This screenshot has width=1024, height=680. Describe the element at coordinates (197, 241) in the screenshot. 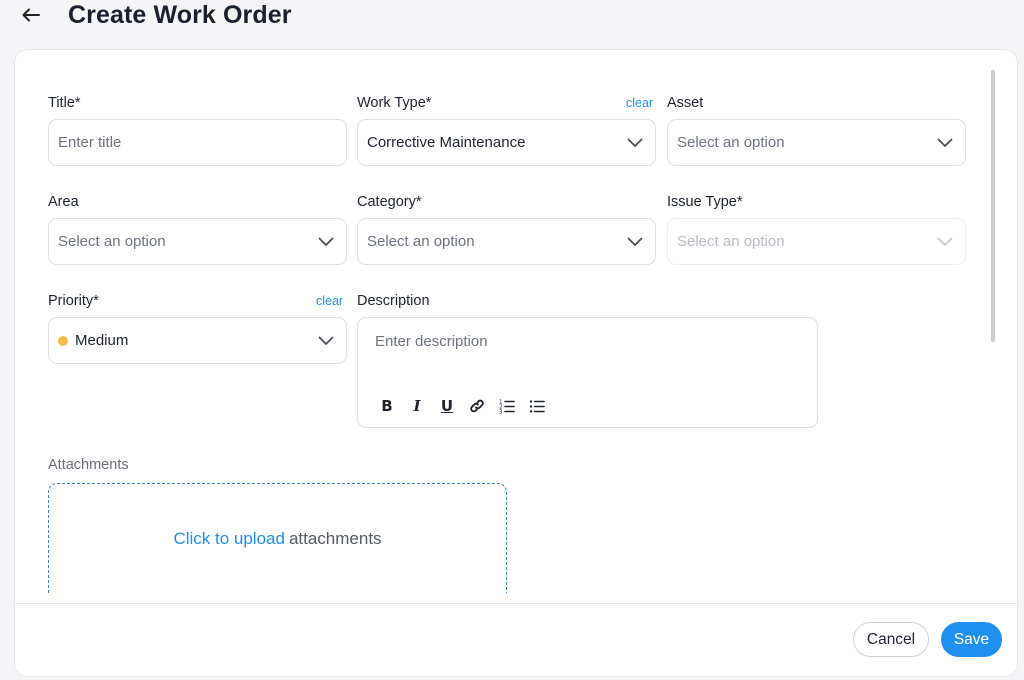

I see `area-select: Select an option` at that location.